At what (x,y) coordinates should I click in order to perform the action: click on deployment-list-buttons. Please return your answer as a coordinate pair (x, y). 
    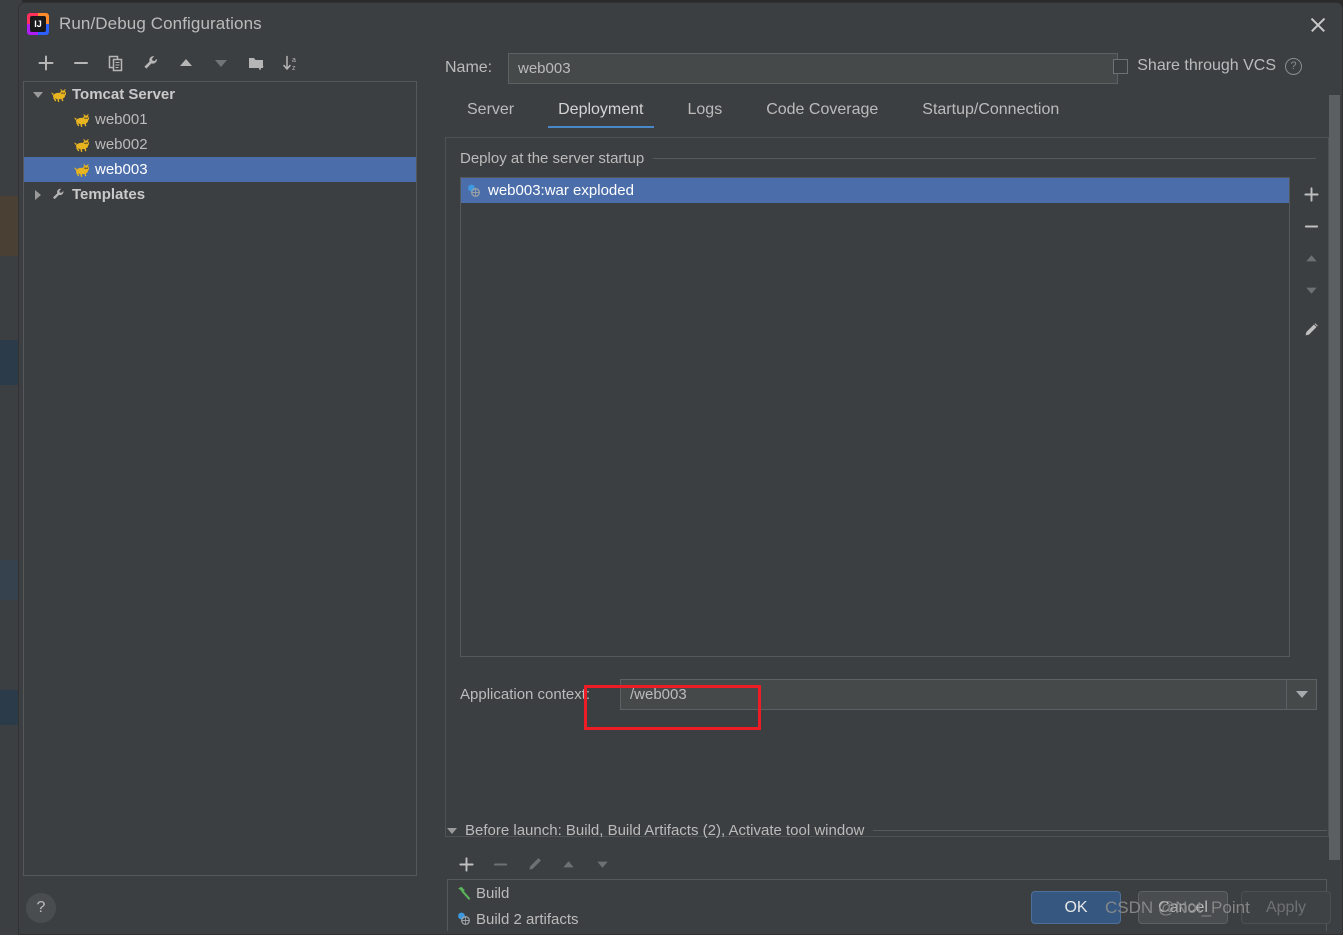
    Looking at the image, I should click on (1311, 260).